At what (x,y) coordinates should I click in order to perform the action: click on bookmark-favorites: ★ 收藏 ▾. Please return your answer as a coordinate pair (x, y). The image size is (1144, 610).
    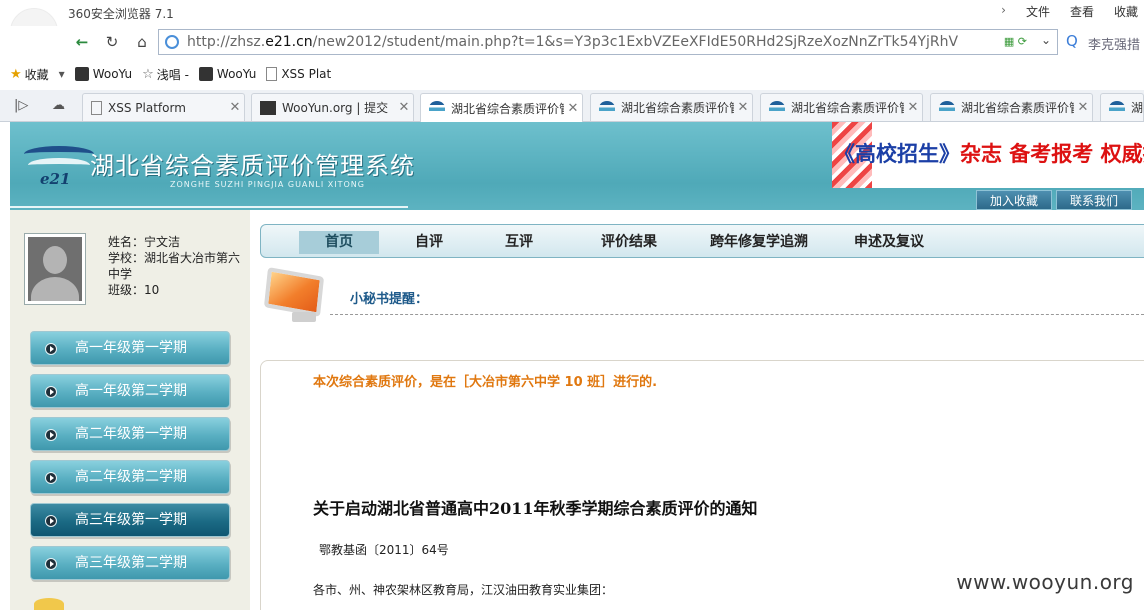
    Looking at the image, I should click on (37, 74).